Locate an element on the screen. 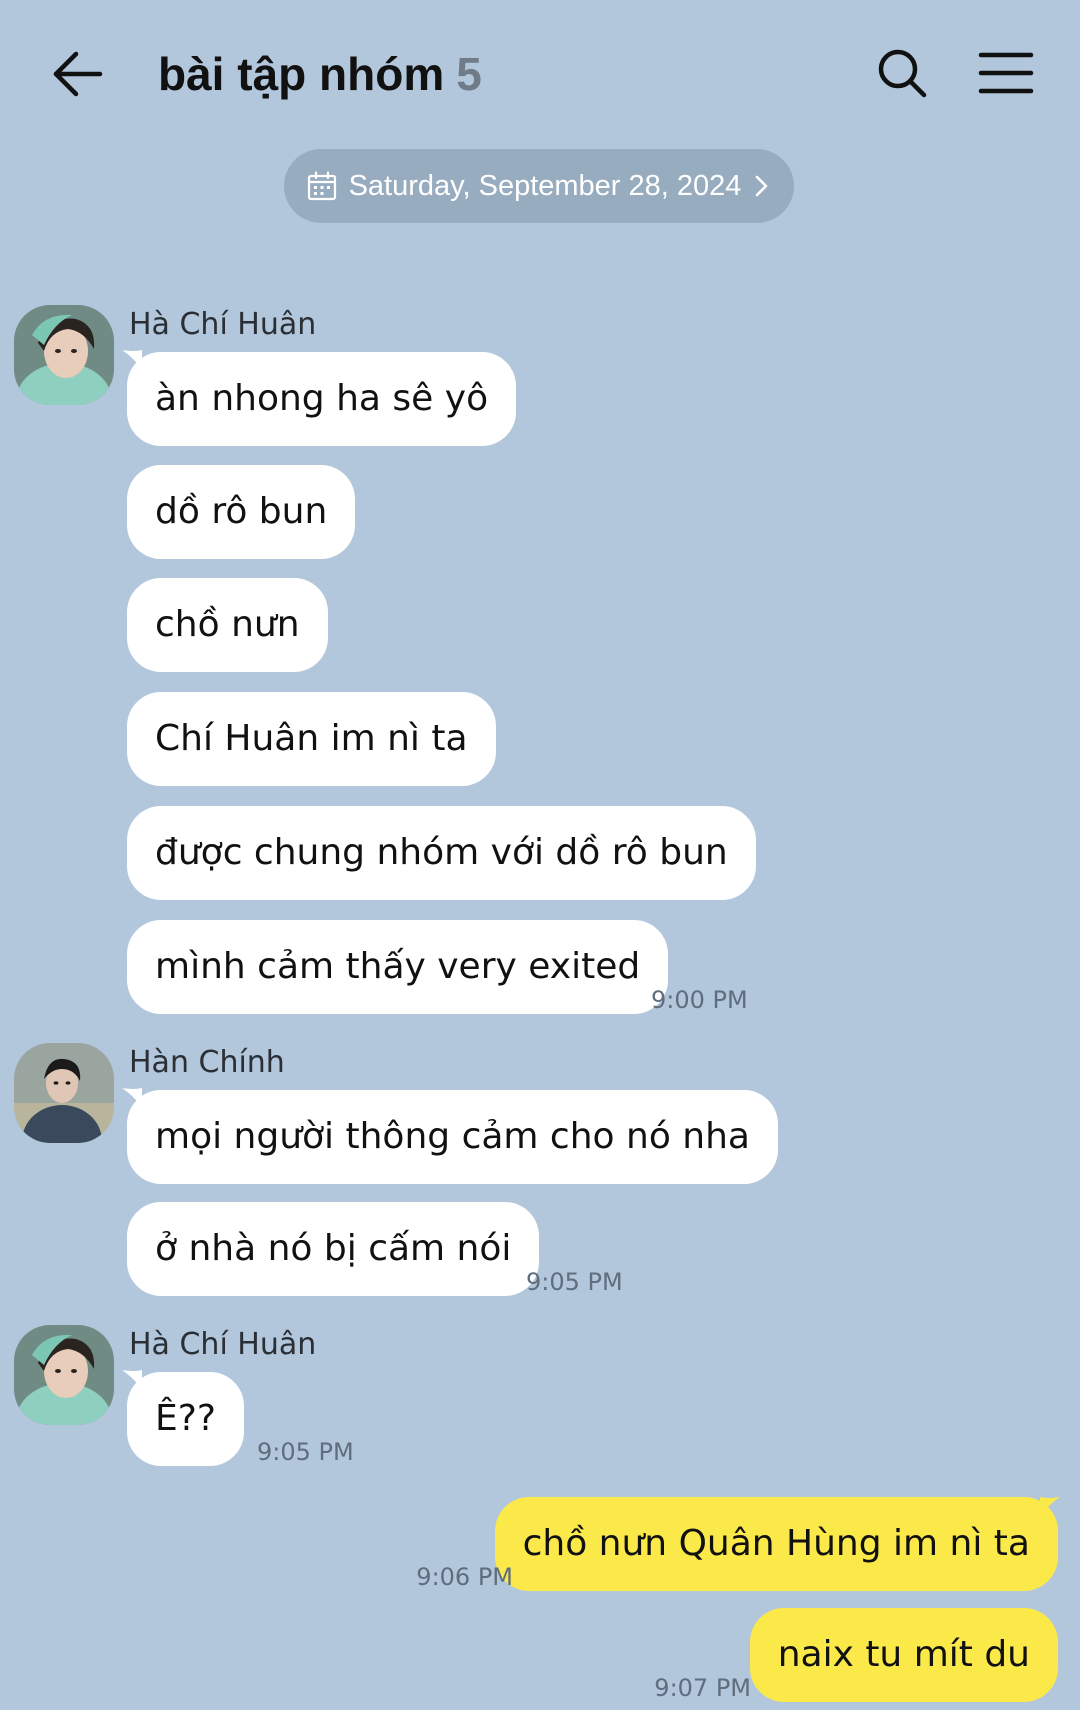 The image size is (1080, 1710). message-bubble: Chí Huân im nì ta is located at coordinates (311, 739).